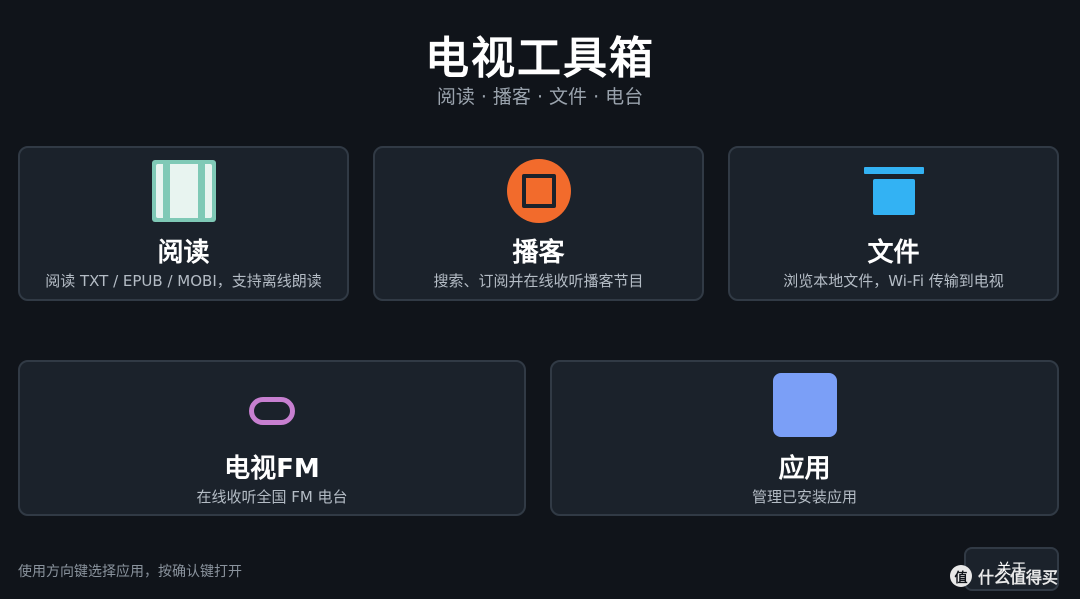  Describe the element at coordinates (183, 253) in the screenshot. I see `read-card-title: 阅读` at that location.